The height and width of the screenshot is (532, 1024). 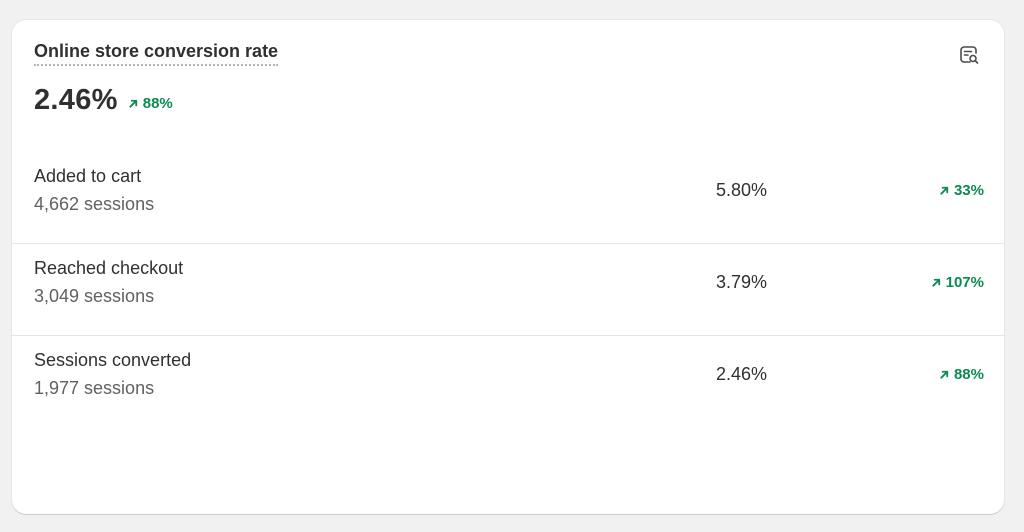 I want to click on row-sessions: 1,977 sessions, so click(x=94, y=388).